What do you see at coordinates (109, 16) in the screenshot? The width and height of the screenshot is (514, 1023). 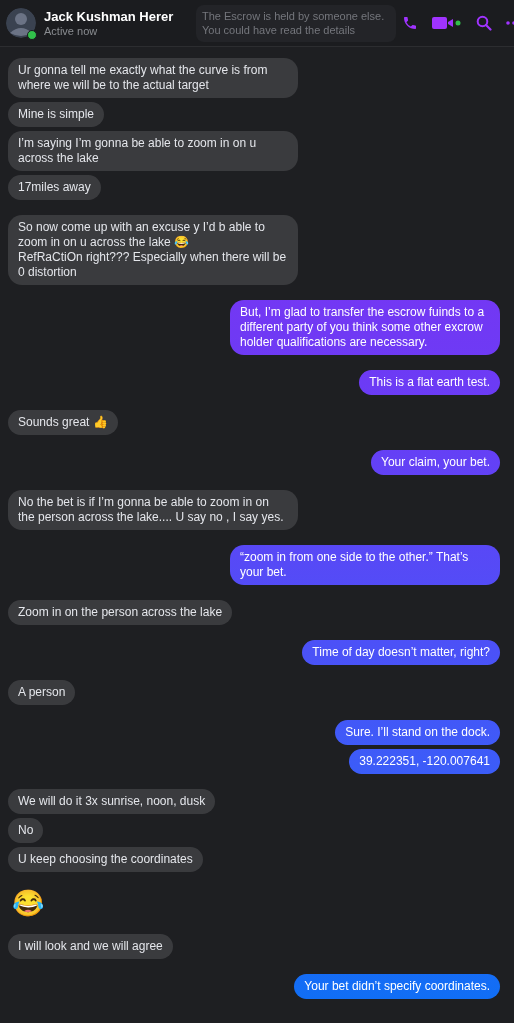 I see `contact-name: Jack Kushman Herer` at bounding box center [109, 16].